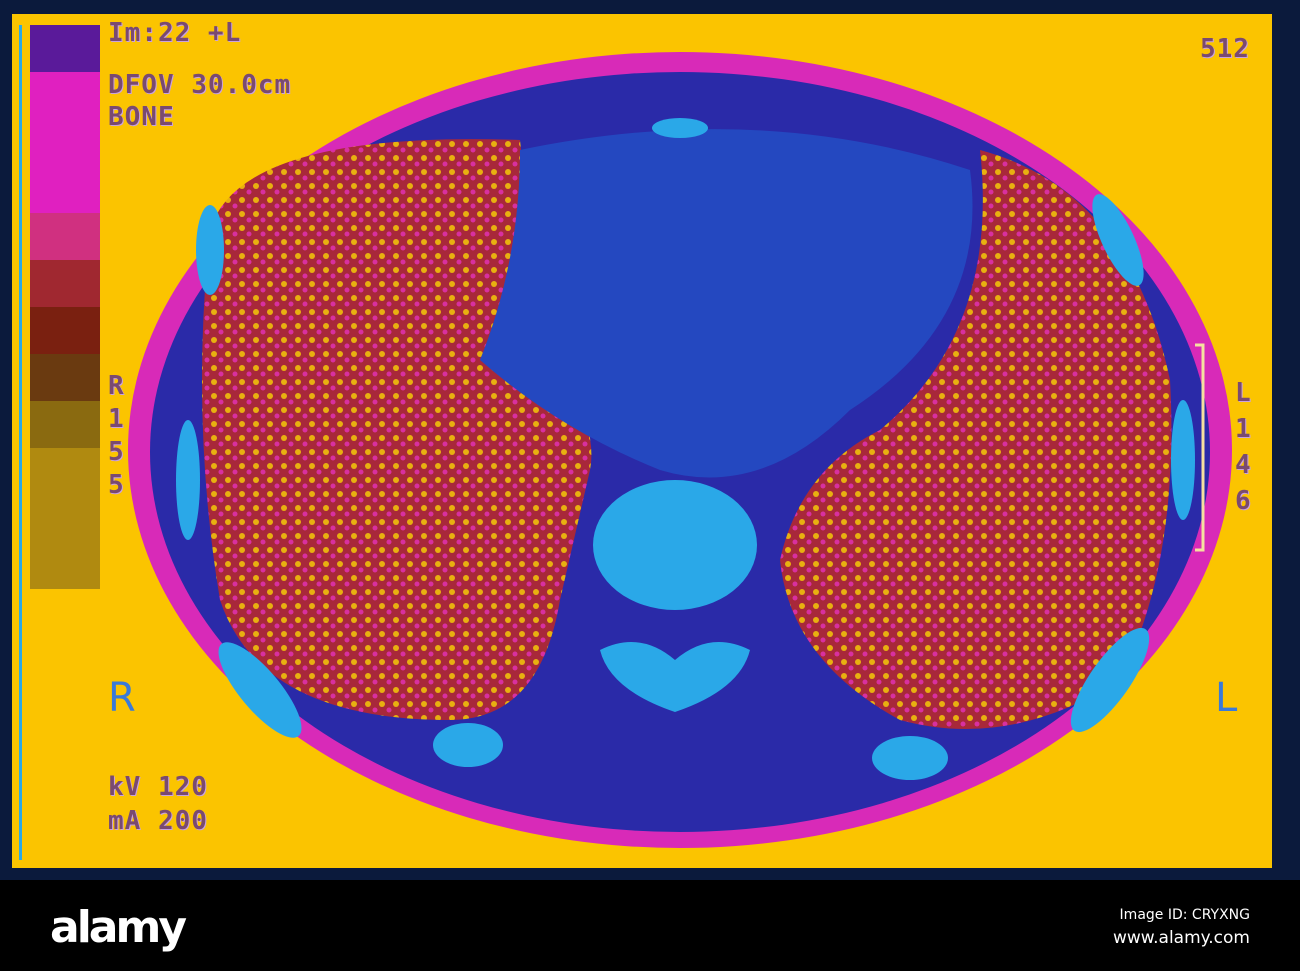 The image size is (1300, 971). I want to click on dfov-label: DFOV 30.0cm, so click(200, 85).